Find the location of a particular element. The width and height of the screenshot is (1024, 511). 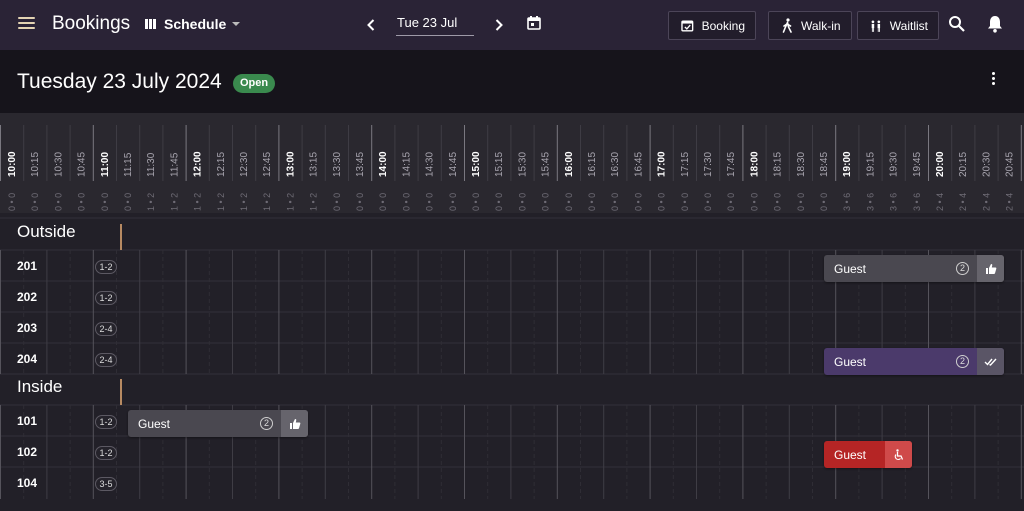

chevron-right-icon is located at coordinates (499, 25).